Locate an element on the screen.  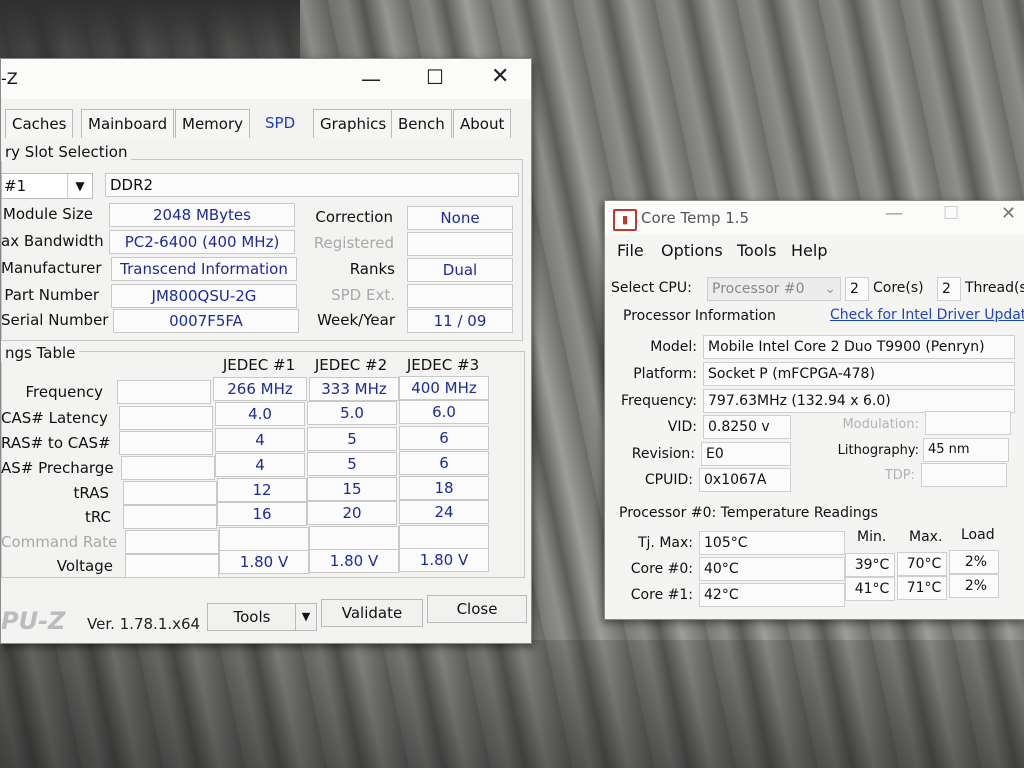
week-year-value: 11 / 09 is located at coordinates (460, 321).